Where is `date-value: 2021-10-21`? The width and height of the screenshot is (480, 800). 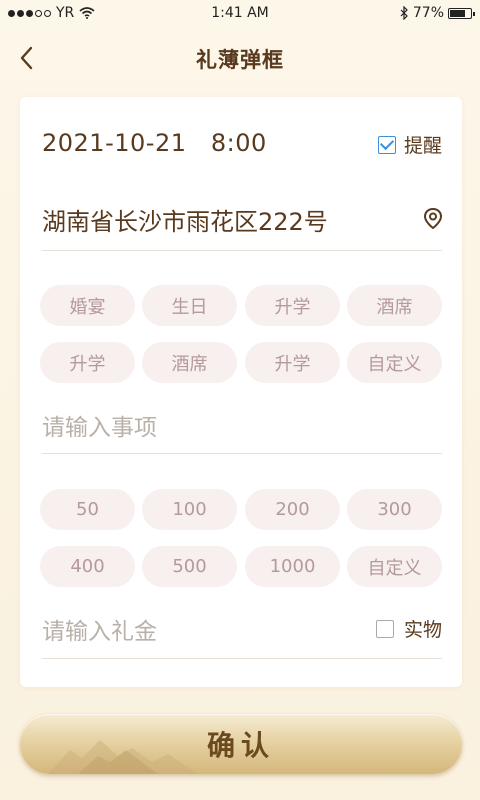 date-value: 2021-10-21 is located at coordinates (114, 143).